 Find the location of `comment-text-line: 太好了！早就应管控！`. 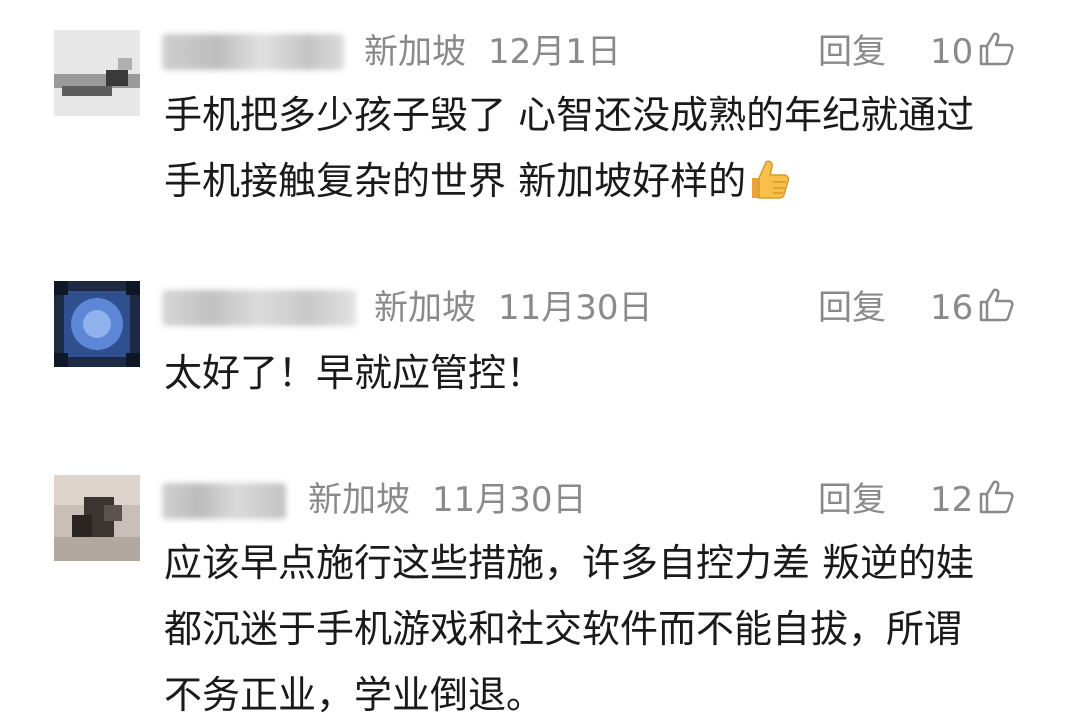

comment-text-line: 太好了！早就应管控！ is located at coordinates (354, 373).